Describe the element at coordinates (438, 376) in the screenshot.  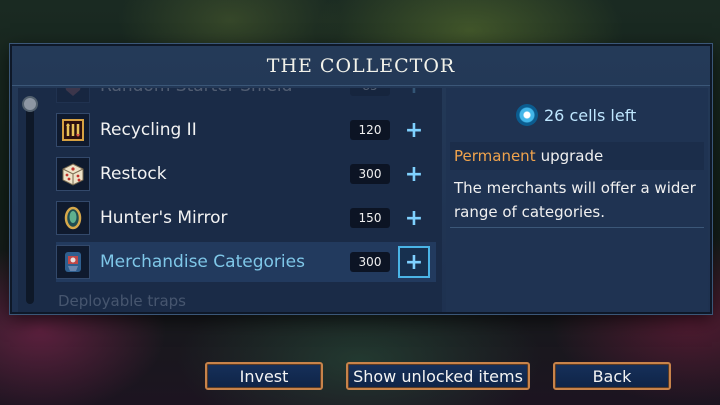
I see `show-unlocked-button: Show unlocked items` at that location.